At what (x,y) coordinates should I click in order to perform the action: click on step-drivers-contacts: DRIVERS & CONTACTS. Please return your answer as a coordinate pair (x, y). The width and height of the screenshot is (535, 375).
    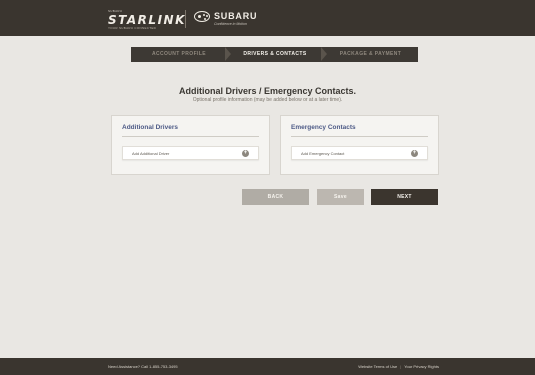
    Looking at the image, I should click on (275, 54).